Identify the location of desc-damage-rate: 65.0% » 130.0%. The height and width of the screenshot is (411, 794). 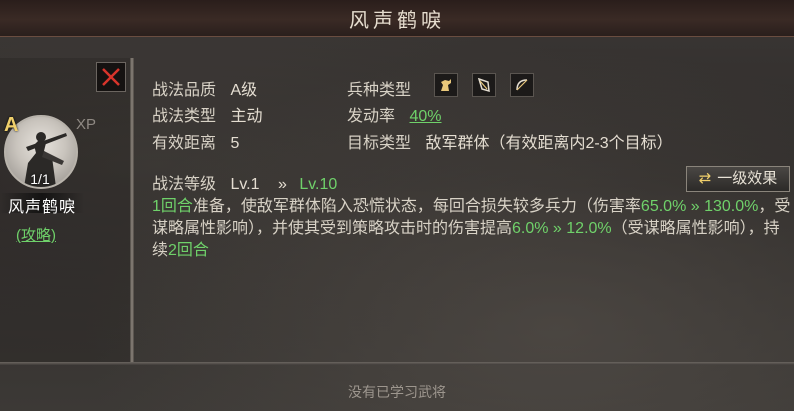
(699, 206).